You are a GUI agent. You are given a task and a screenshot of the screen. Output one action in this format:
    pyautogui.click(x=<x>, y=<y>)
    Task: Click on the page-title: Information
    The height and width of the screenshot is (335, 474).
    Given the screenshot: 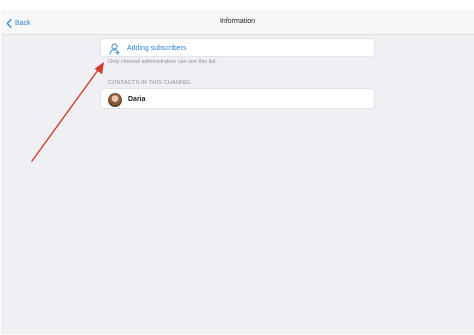 What is the action you would take?
    pyautogui.click(x=237, y=21)
    